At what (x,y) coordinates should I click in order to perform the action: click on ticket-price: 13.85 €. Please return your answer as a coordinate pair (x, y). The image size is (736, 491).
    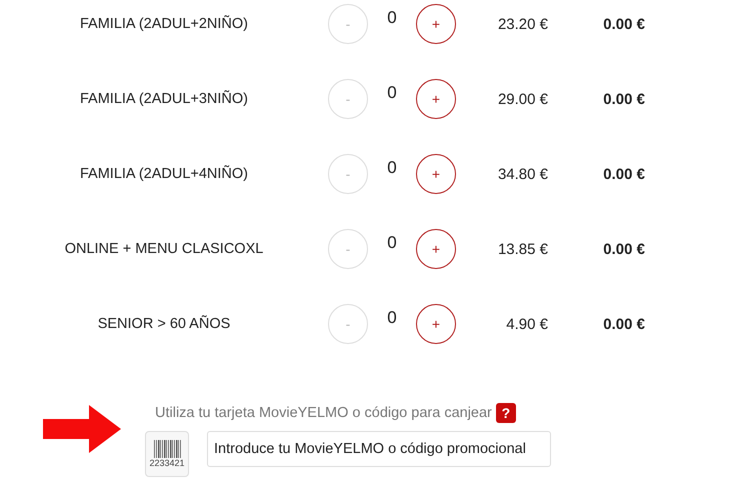
    Looking at the image, I should click on (522, 249).